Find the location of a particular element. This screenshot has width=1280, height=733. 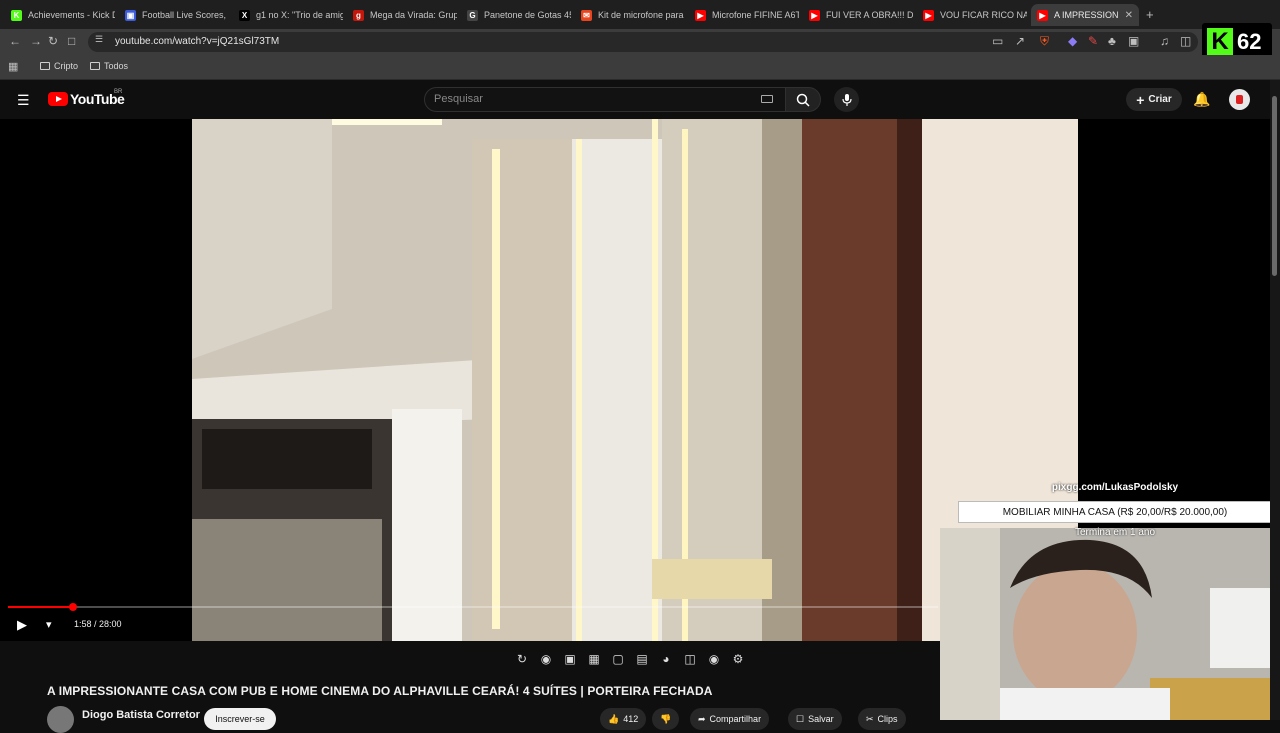

browser-tab: G Panetone de Gotas 45 is located at coordinates (516, 15).